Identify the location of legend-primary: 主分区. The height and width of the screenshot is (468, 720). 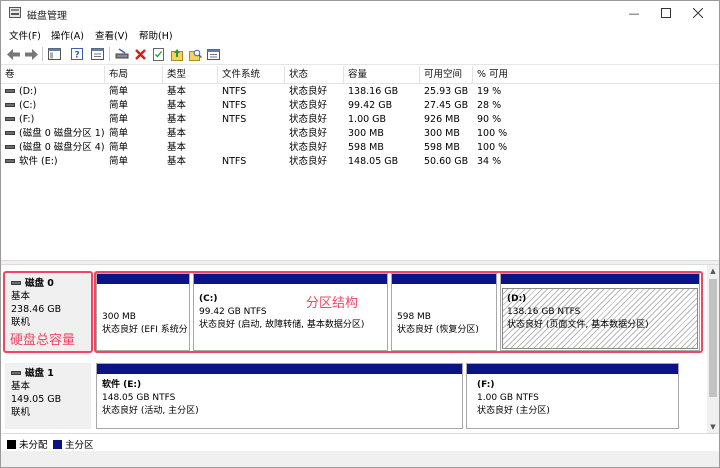
(73, 444).